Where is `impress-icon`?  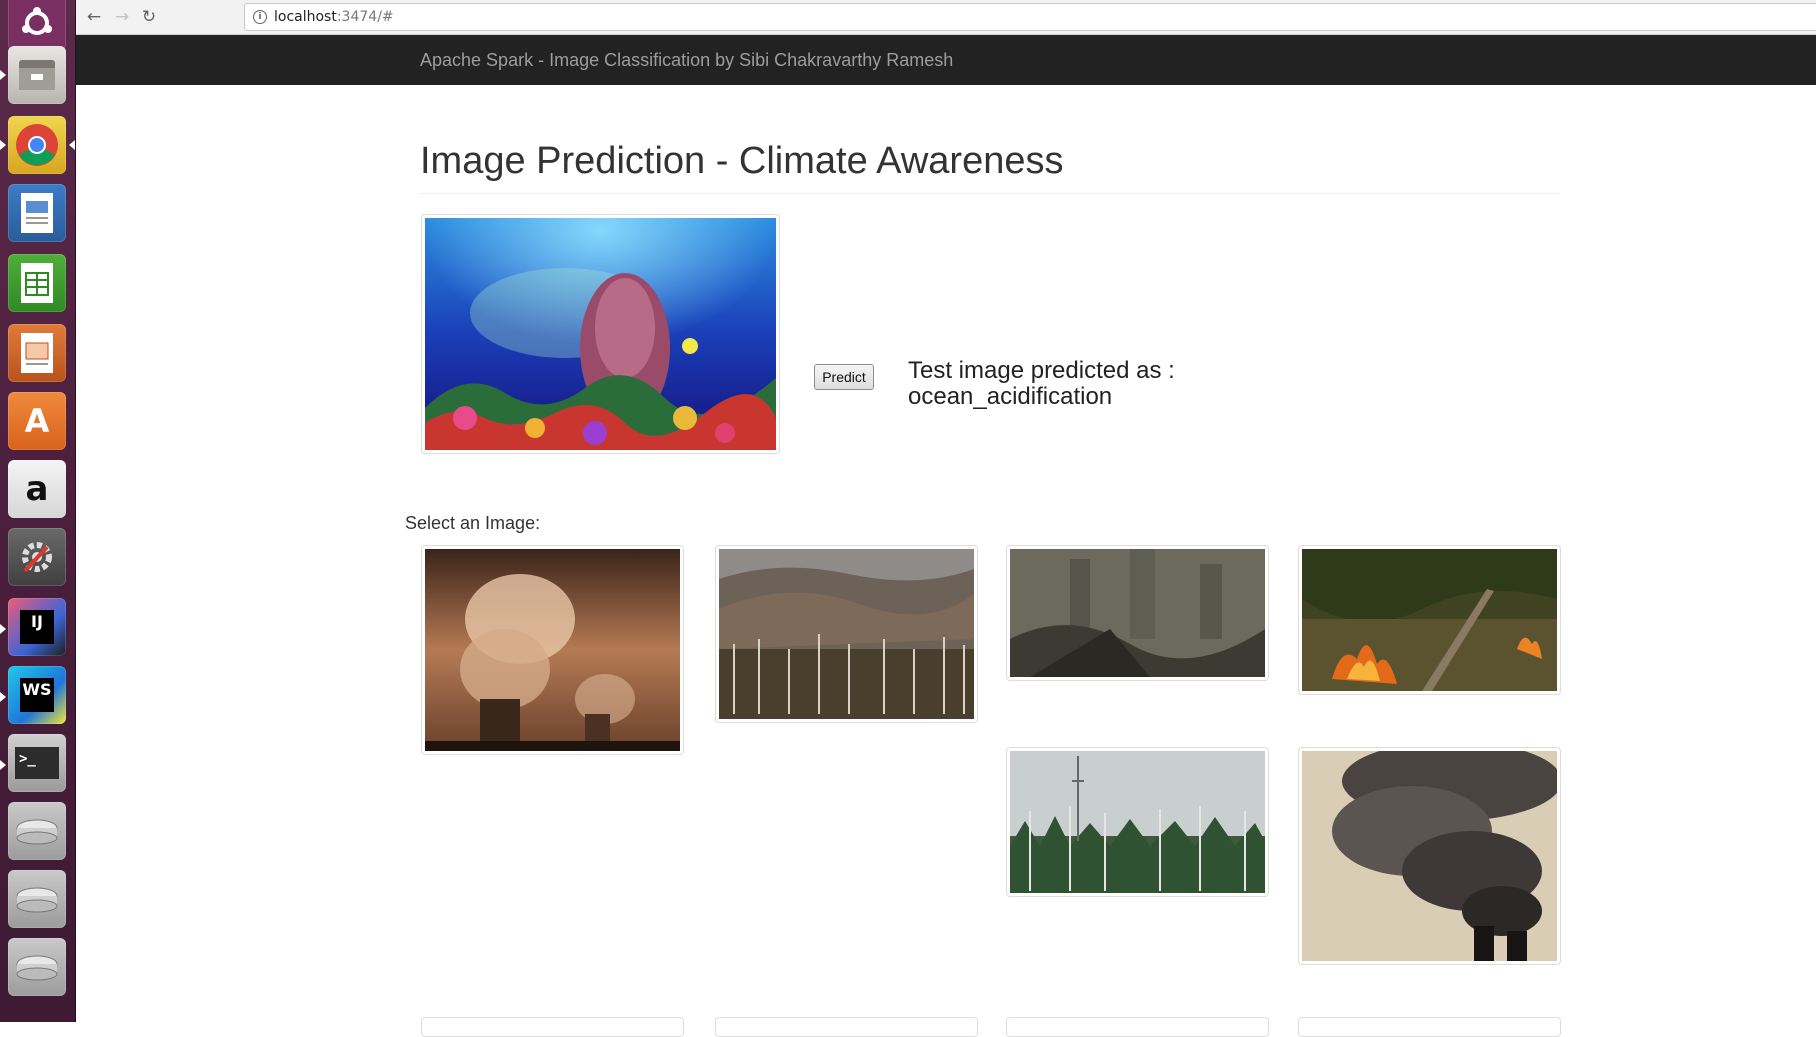
impress-icon is located at coordinates (37, 353).